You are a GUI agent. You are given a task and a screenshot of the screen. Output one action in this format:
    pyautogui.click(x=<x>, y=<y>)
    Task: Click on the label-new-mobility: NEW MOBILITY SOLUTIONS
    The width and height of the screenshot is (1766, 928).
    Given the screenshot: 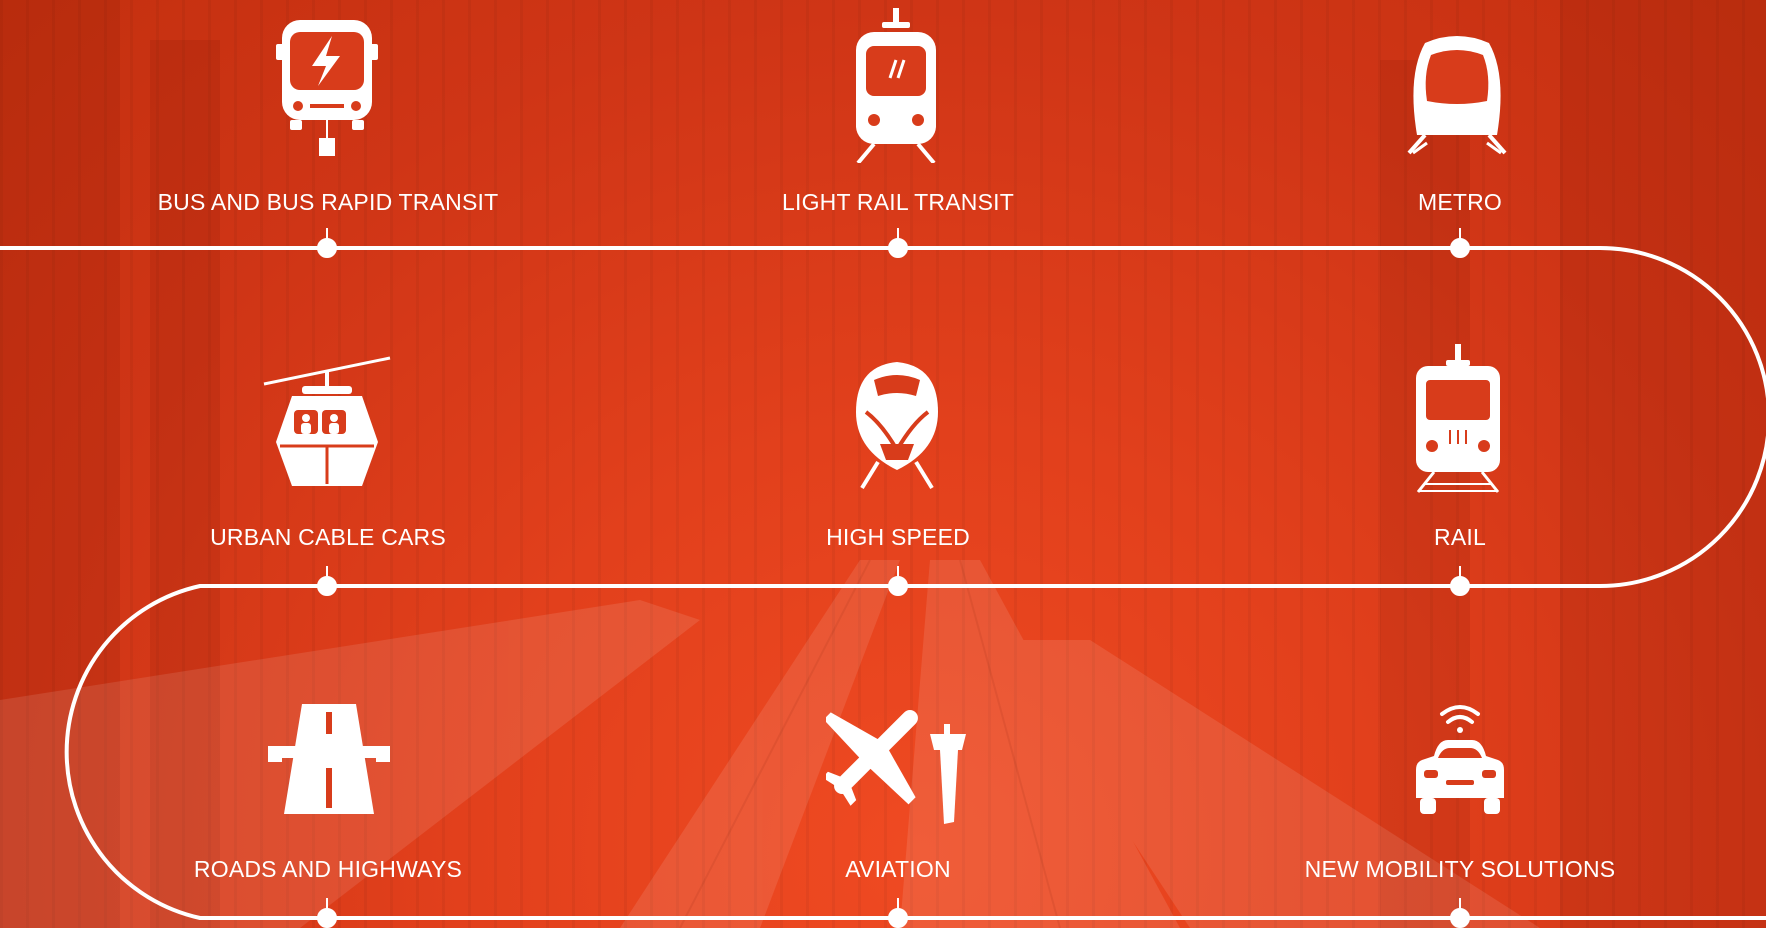 What is the action you would take?
    pyautogui.click(x=1460, y=869)
    